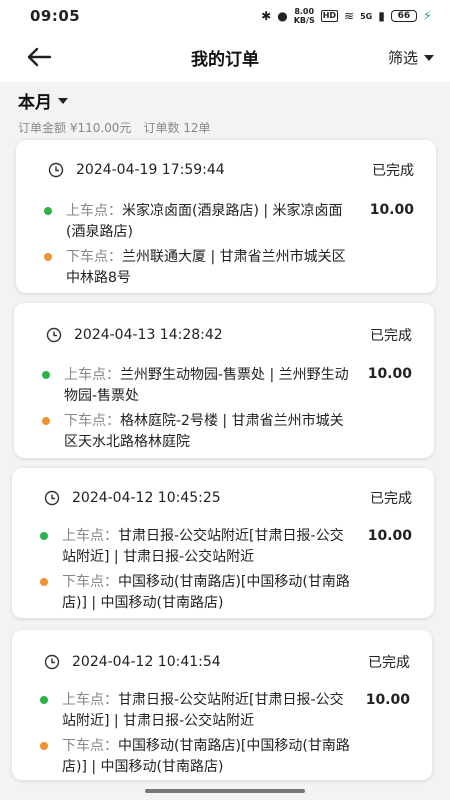 This screenshot has height=800, width=450. I want to click on network-speed: 8.00 KB/S, so click(304, 16).